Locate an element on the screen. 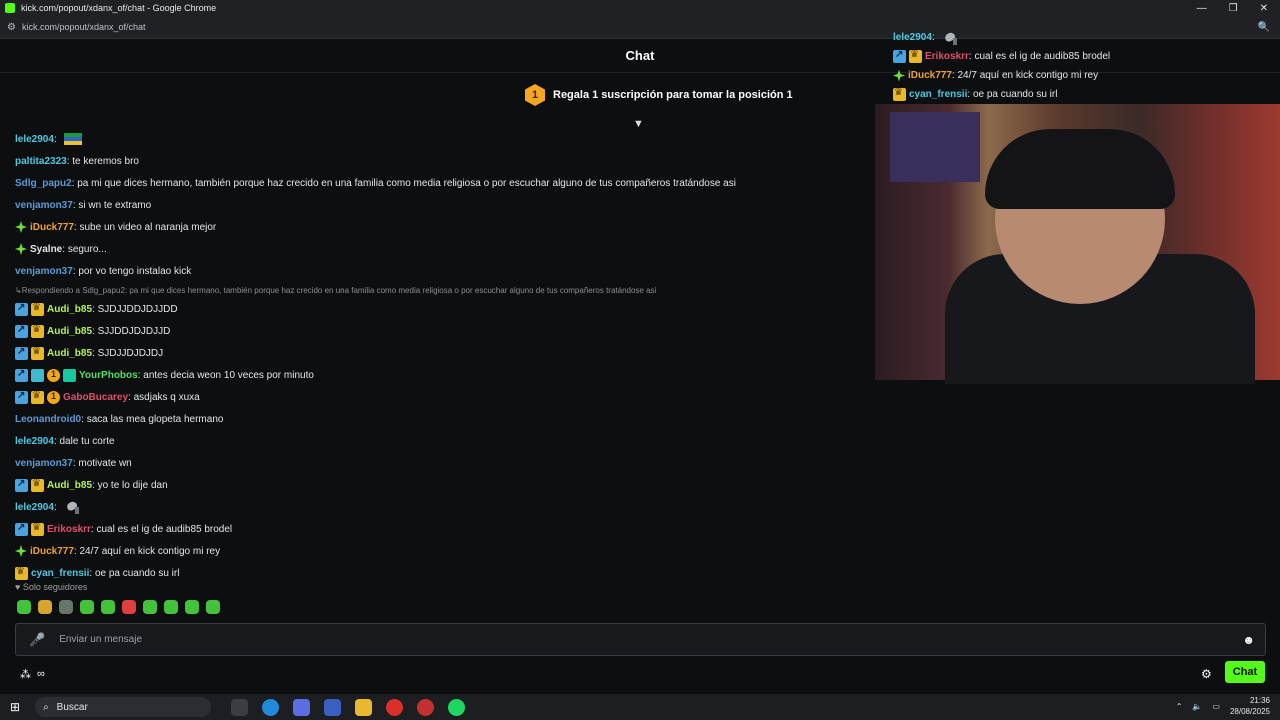  obs-icon is located at coordinates (426, 707).